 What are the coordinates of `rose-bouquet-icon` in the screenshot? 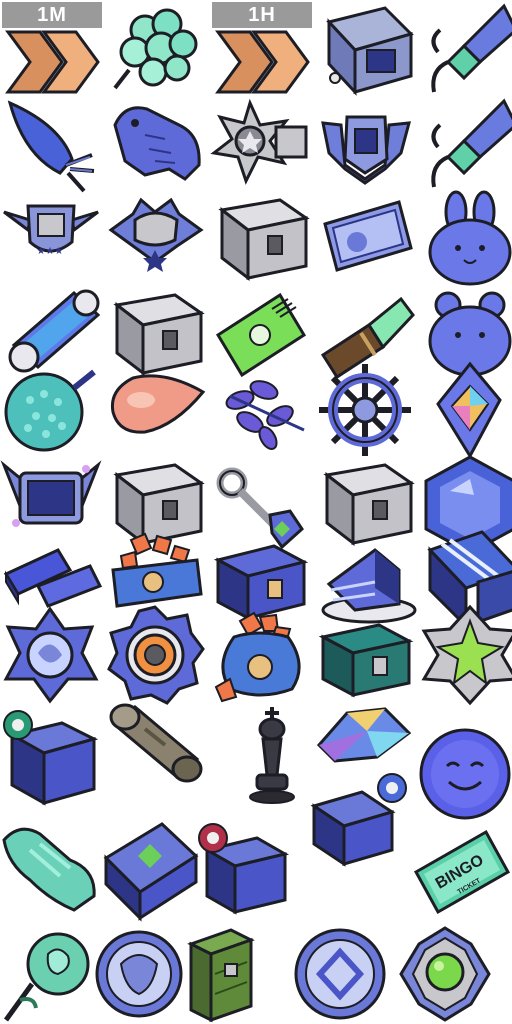 It's located at (156, 50).